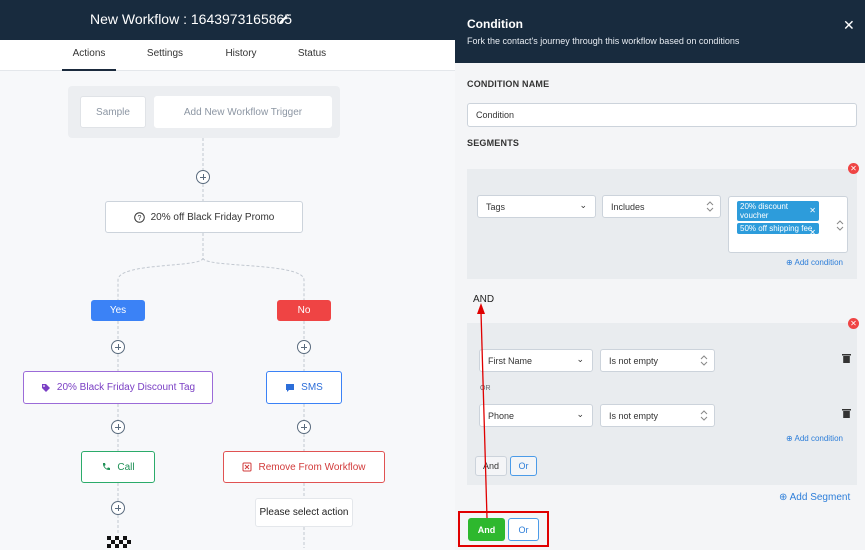 This screenshot has height=550, width=865. I want to click on condition-name-label: CONDITION NAME, so click(508, 84).